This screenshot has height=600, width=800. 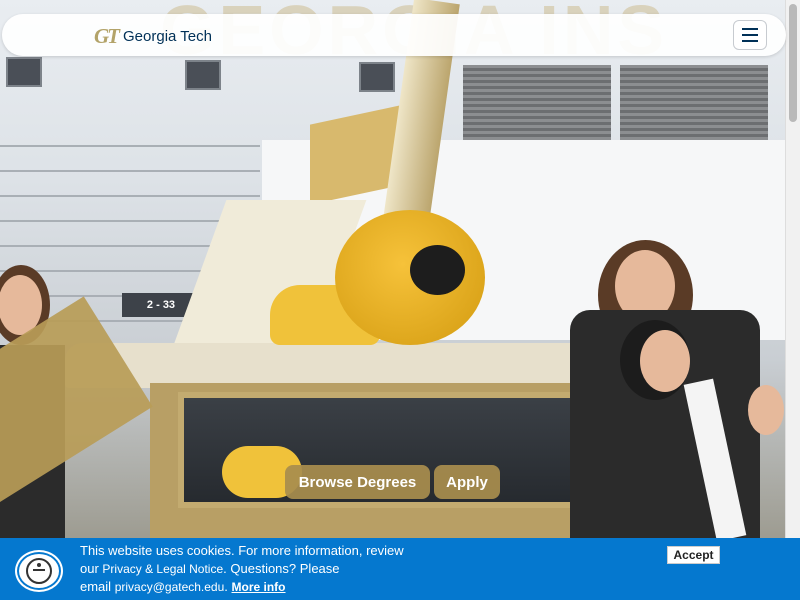 I want to click on gt-logo-mark: GT, so click(x=107, y=36).